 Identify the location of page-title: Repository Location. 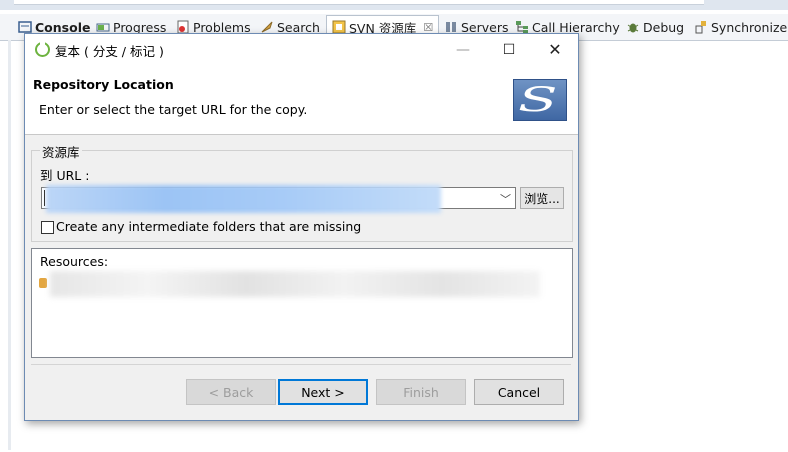
(103, 84).